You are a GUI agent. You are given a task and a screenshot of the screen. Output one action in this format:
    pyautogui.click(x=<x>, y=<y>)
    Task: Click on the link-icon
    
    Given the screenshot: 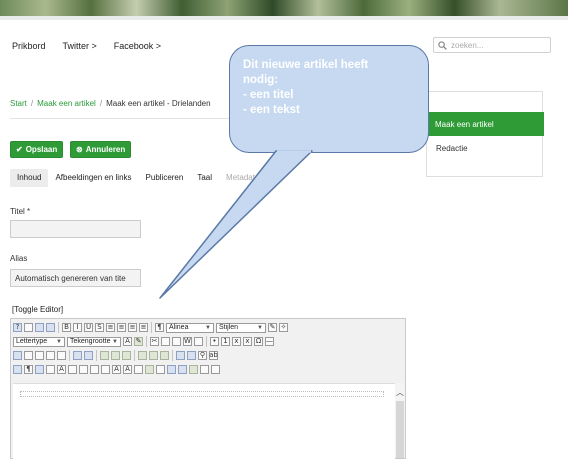 What is the action you would take?
    pyautogui.click(x=77, y=355)
    